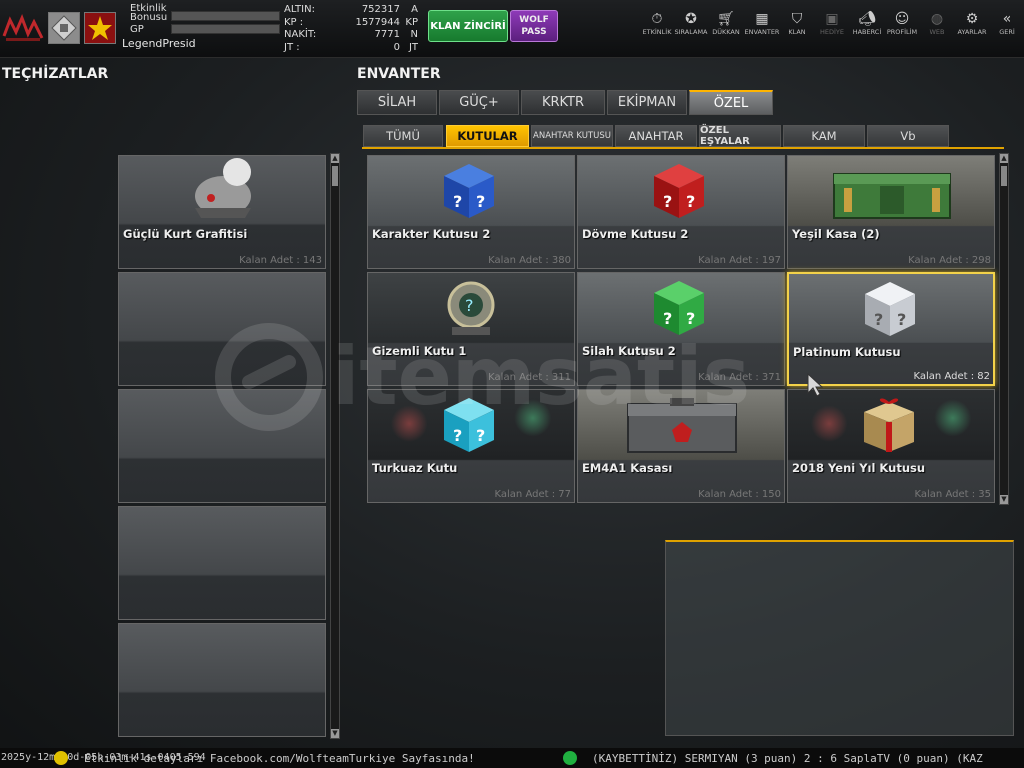 This screenshot has height=768, width=1024. I want to click on nav-envanter: ▦ ENVANTER, so click(762, 23).